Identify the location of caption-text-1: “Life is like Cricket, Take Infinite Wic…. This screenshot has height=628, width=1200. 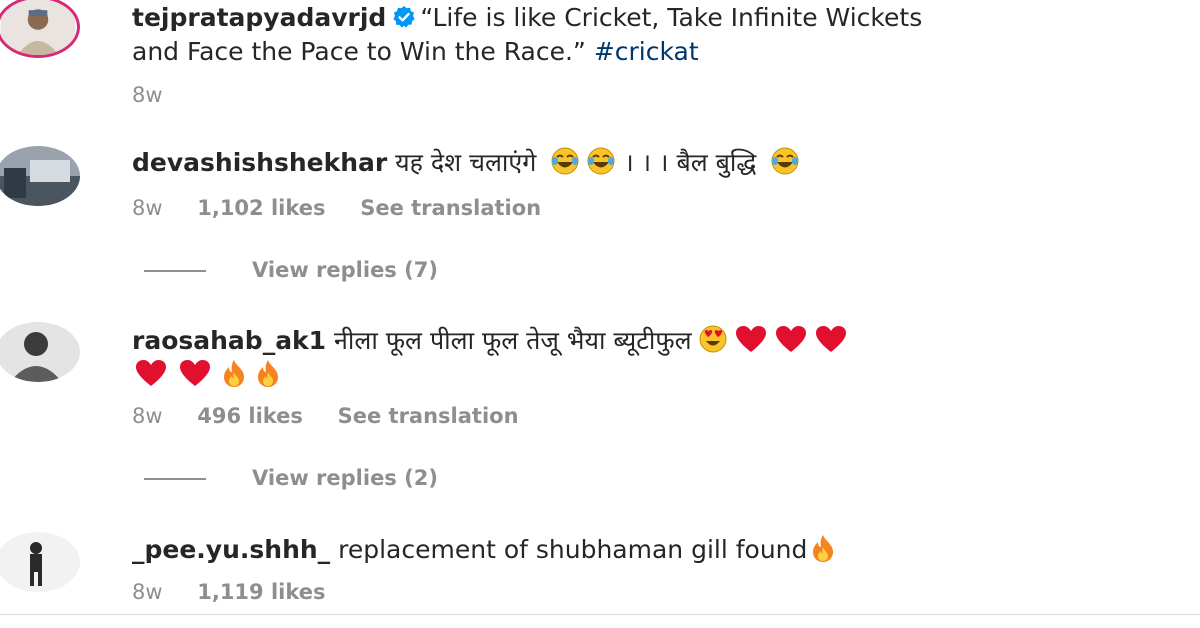
(671, 17).